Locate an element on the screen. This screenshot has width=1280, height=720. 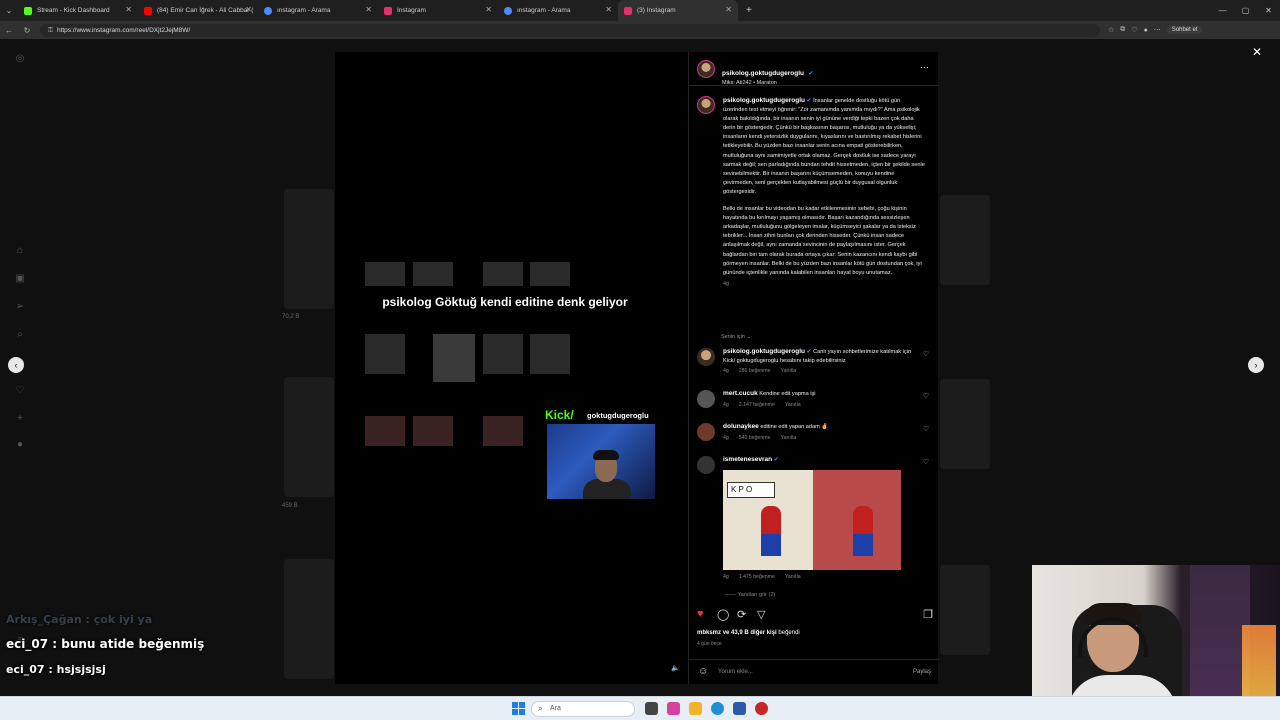
tab-instagram: Instagram ✕ is located at coordinates (438, 10).